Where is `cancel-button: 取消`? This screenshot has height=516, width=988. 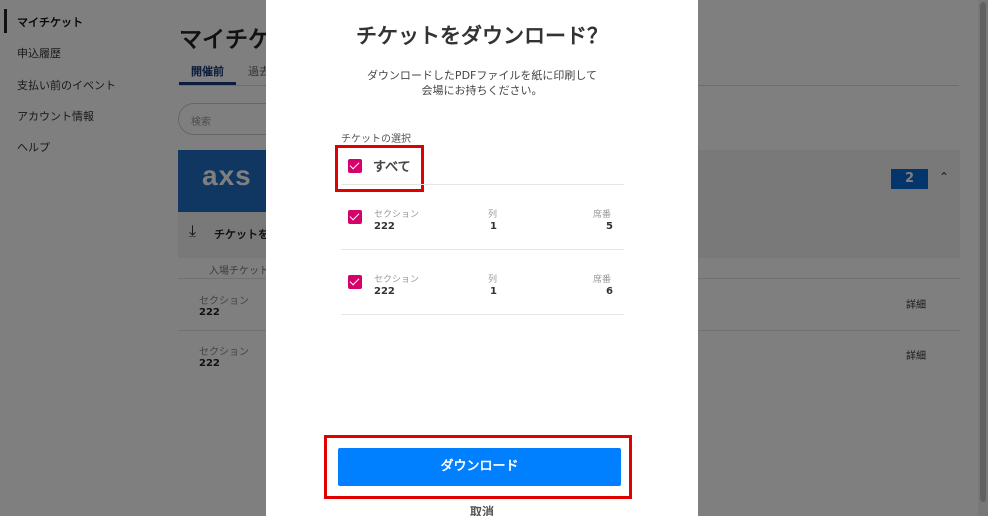 cancel-button: 取消 is located at coordinates (482, 509).